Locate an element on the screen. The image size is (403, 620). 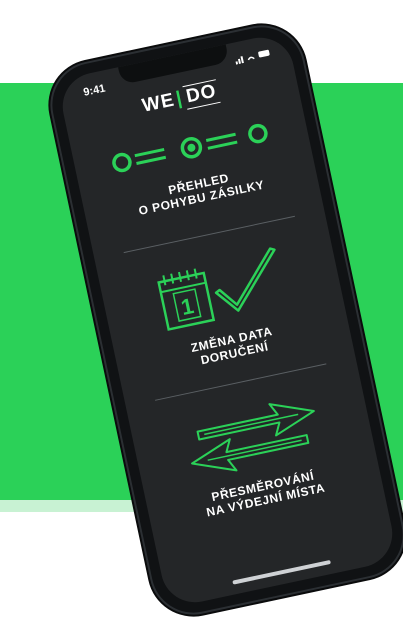
signal-wifi-battery-icon is located at coordinates (252, 57).